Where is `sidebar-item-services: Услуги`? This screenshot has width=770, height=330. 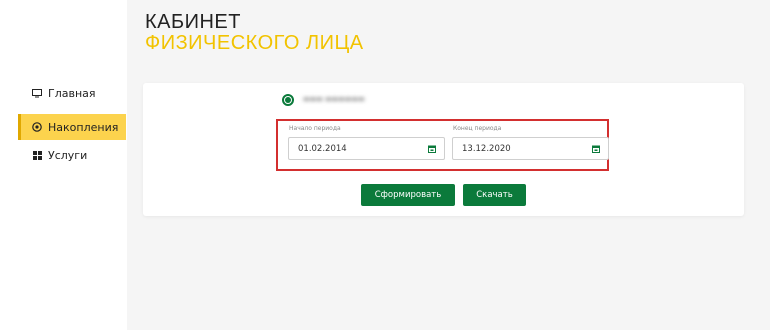 sidebar-item-services: Услуги is located at coordinates (72, 155).